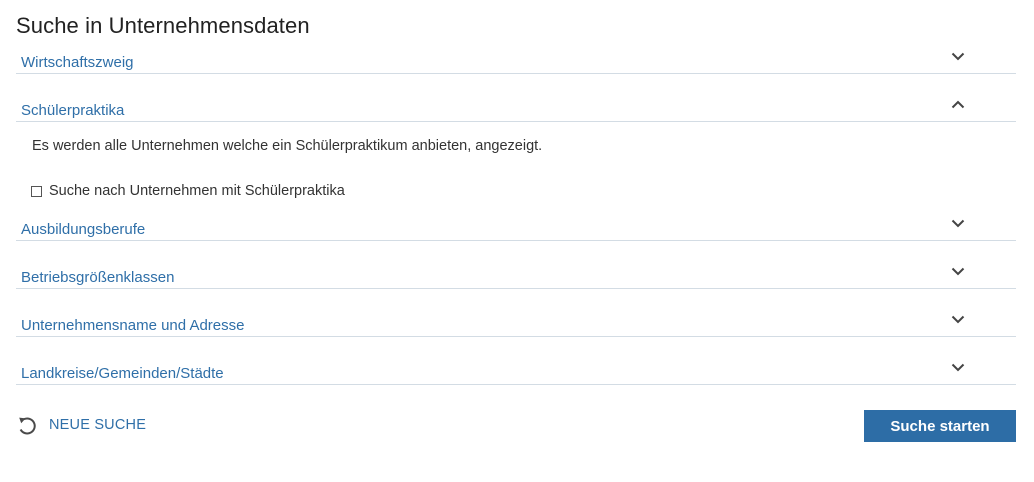 Image resolution: width=1034 pixels, height=482 pixels. I want to click on accordion-schuelerpraktika: Schülerpraktika, so click(516, 98).